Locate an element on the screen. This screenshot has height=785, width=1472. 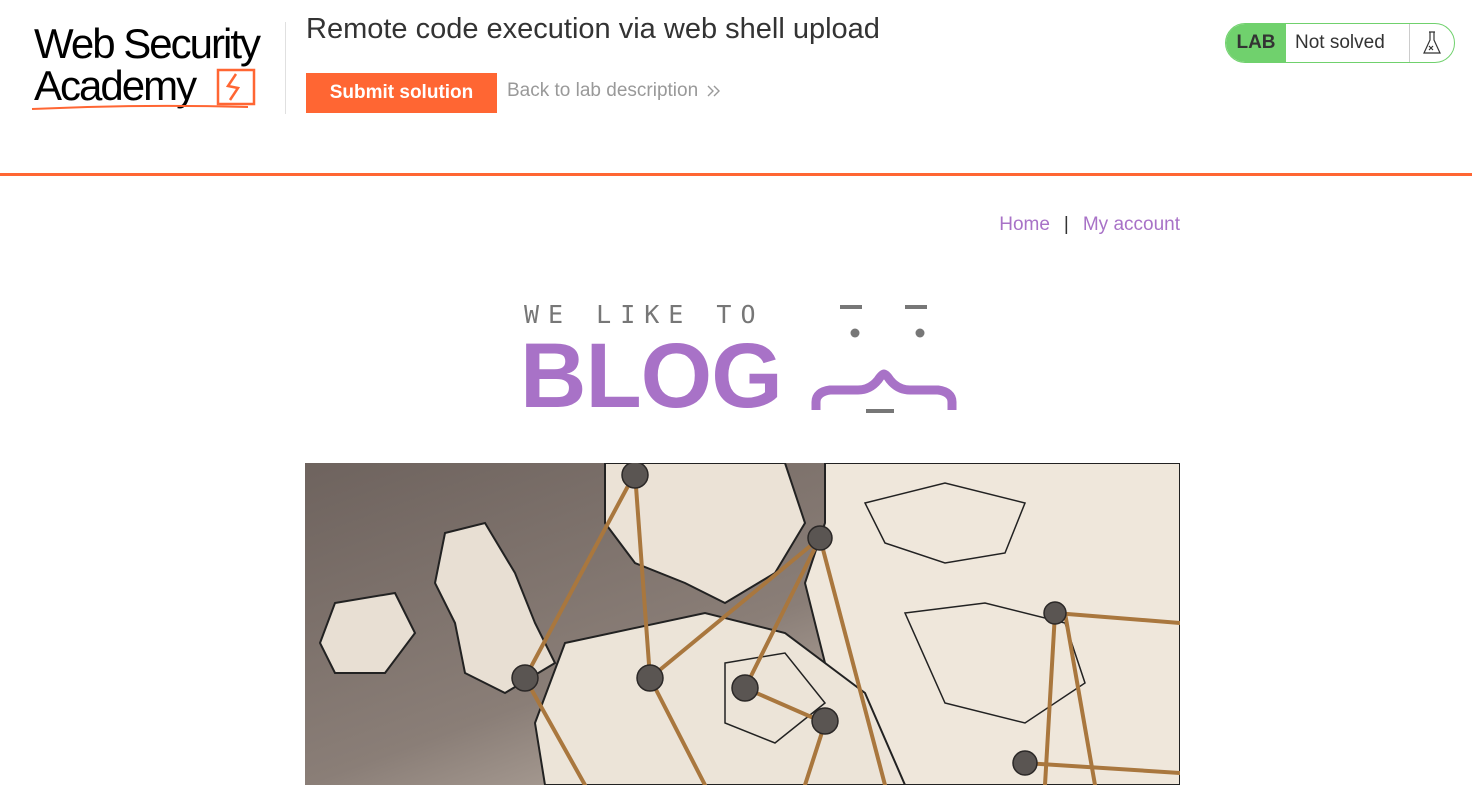
header-divider is located at coordinates (285, 68).